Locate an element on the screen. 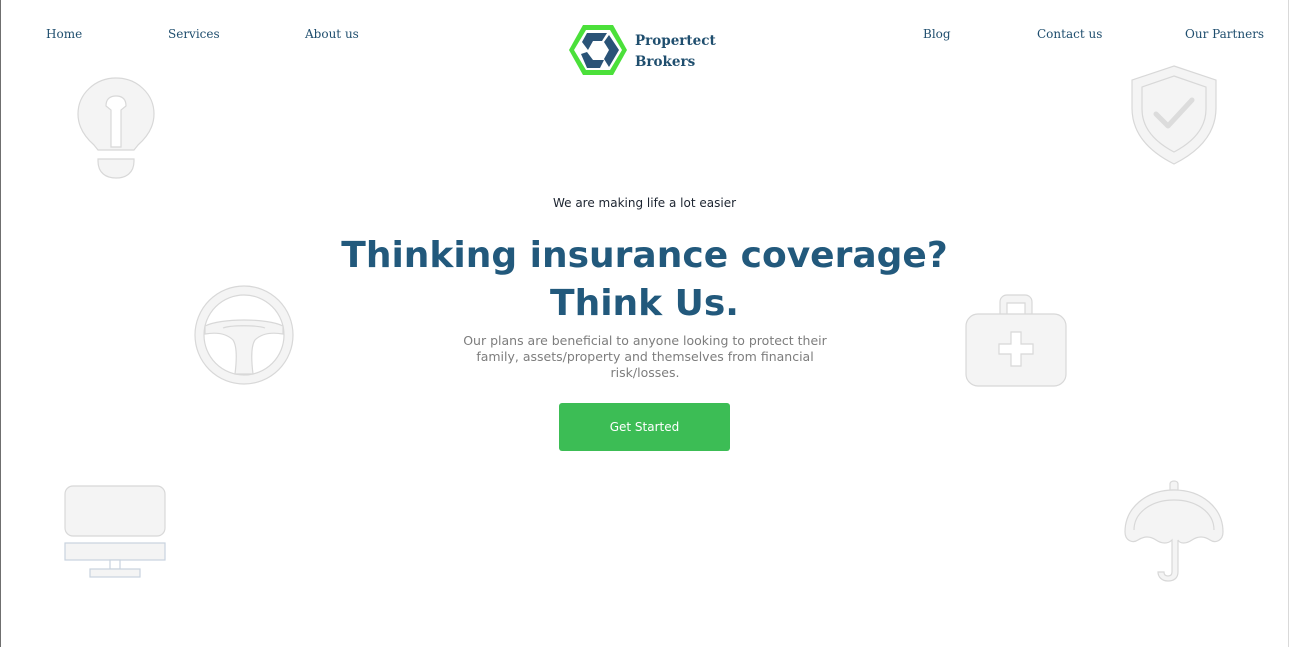 The image size is (1289, 647). brand-name: Propertect Brokers is located at coordinates (675, 52).